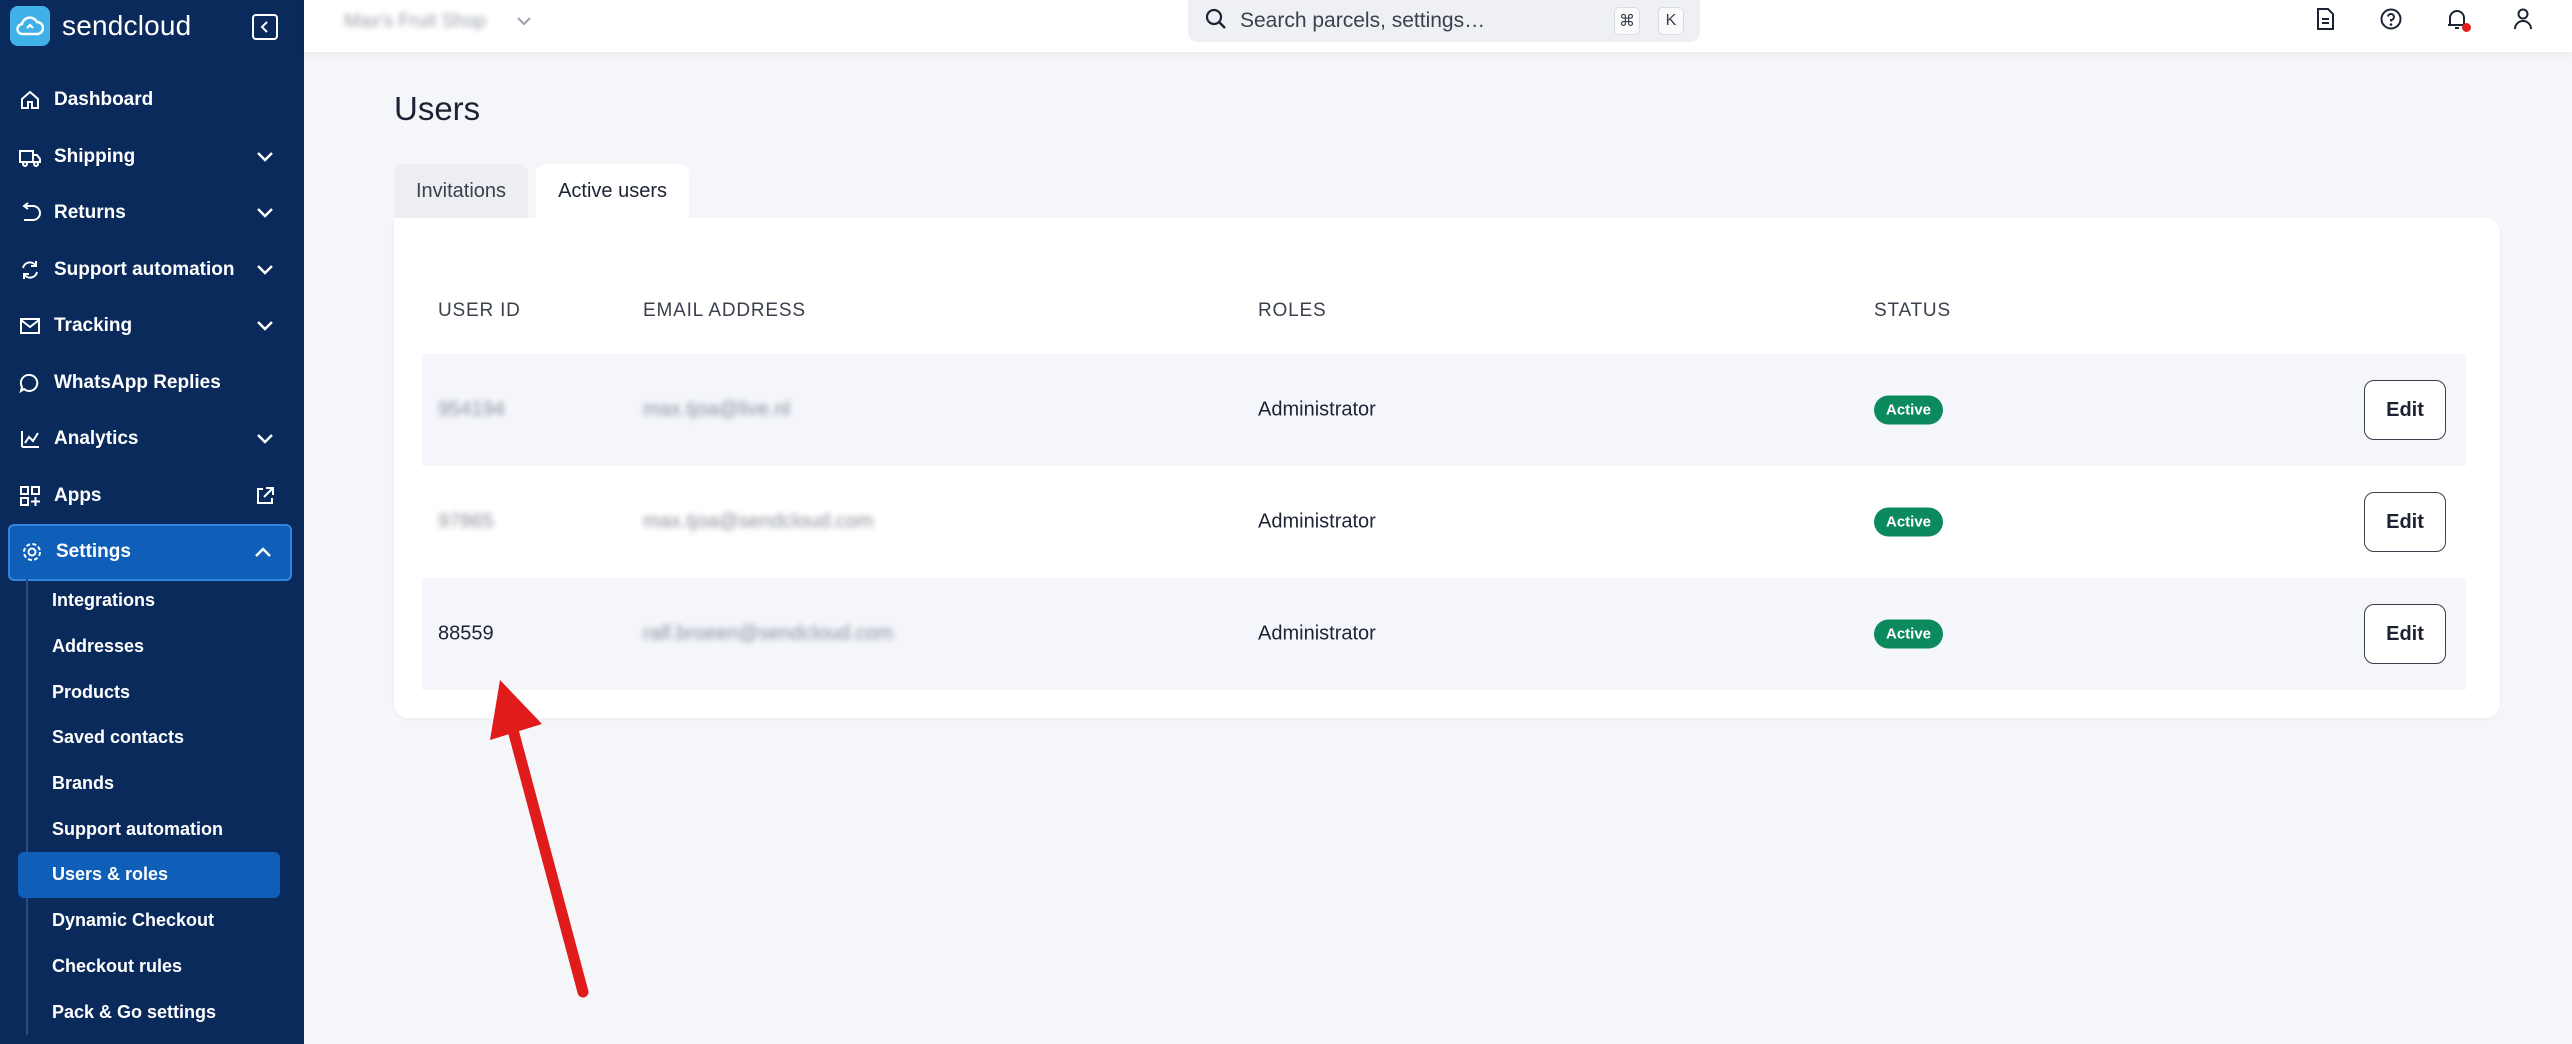 Image resolution: width=2572 pixels, height=1044 pixels. What do you see at coordinates (160, 784) in the screenshot?
I see `subnav-item-brands: Brands` at bounding box center [160, 784].